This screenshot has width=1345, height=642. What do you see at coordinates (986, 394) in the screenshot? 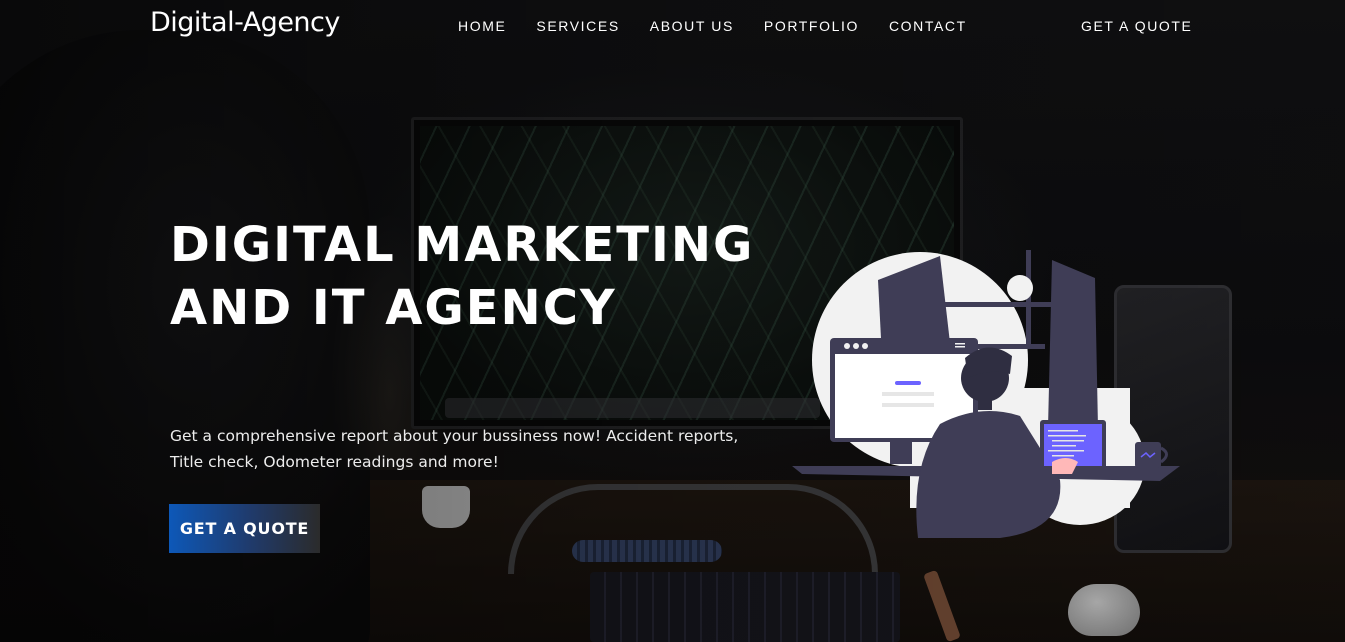
I see `developer-illustration` at bounding box center [986, 394].